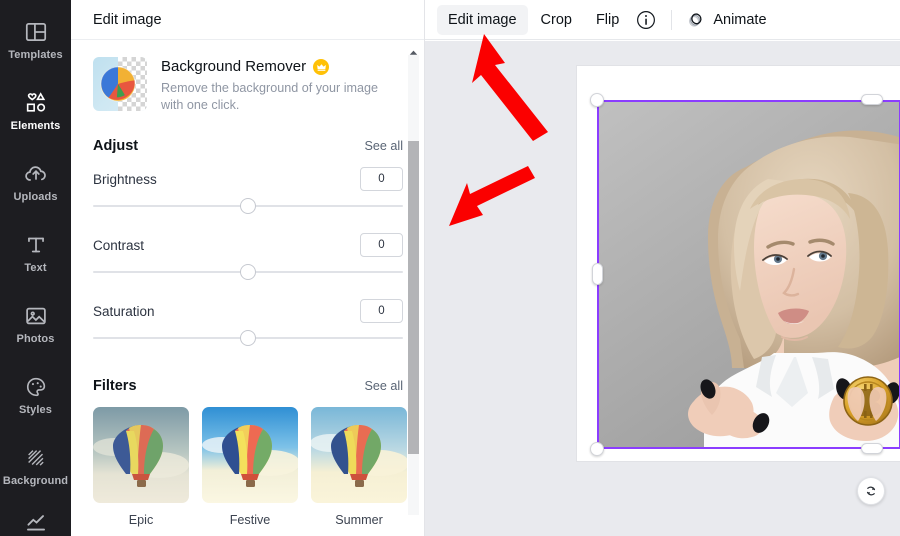 This screenshot has height=536, width=900. Describe the element at coordinates (115, 386) in the screenshot. I see `filters-title: Filters` at that location.